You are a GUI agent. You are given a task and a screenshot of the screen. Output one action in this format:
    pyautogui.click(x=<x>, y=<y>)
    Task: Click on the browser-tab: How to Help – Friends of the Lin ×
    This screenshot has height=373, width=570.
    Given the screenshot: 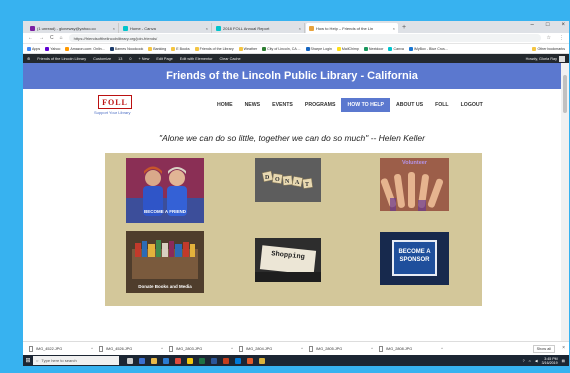 What is the action you would take?
    pyautogui.click(x=352, y=28)
    